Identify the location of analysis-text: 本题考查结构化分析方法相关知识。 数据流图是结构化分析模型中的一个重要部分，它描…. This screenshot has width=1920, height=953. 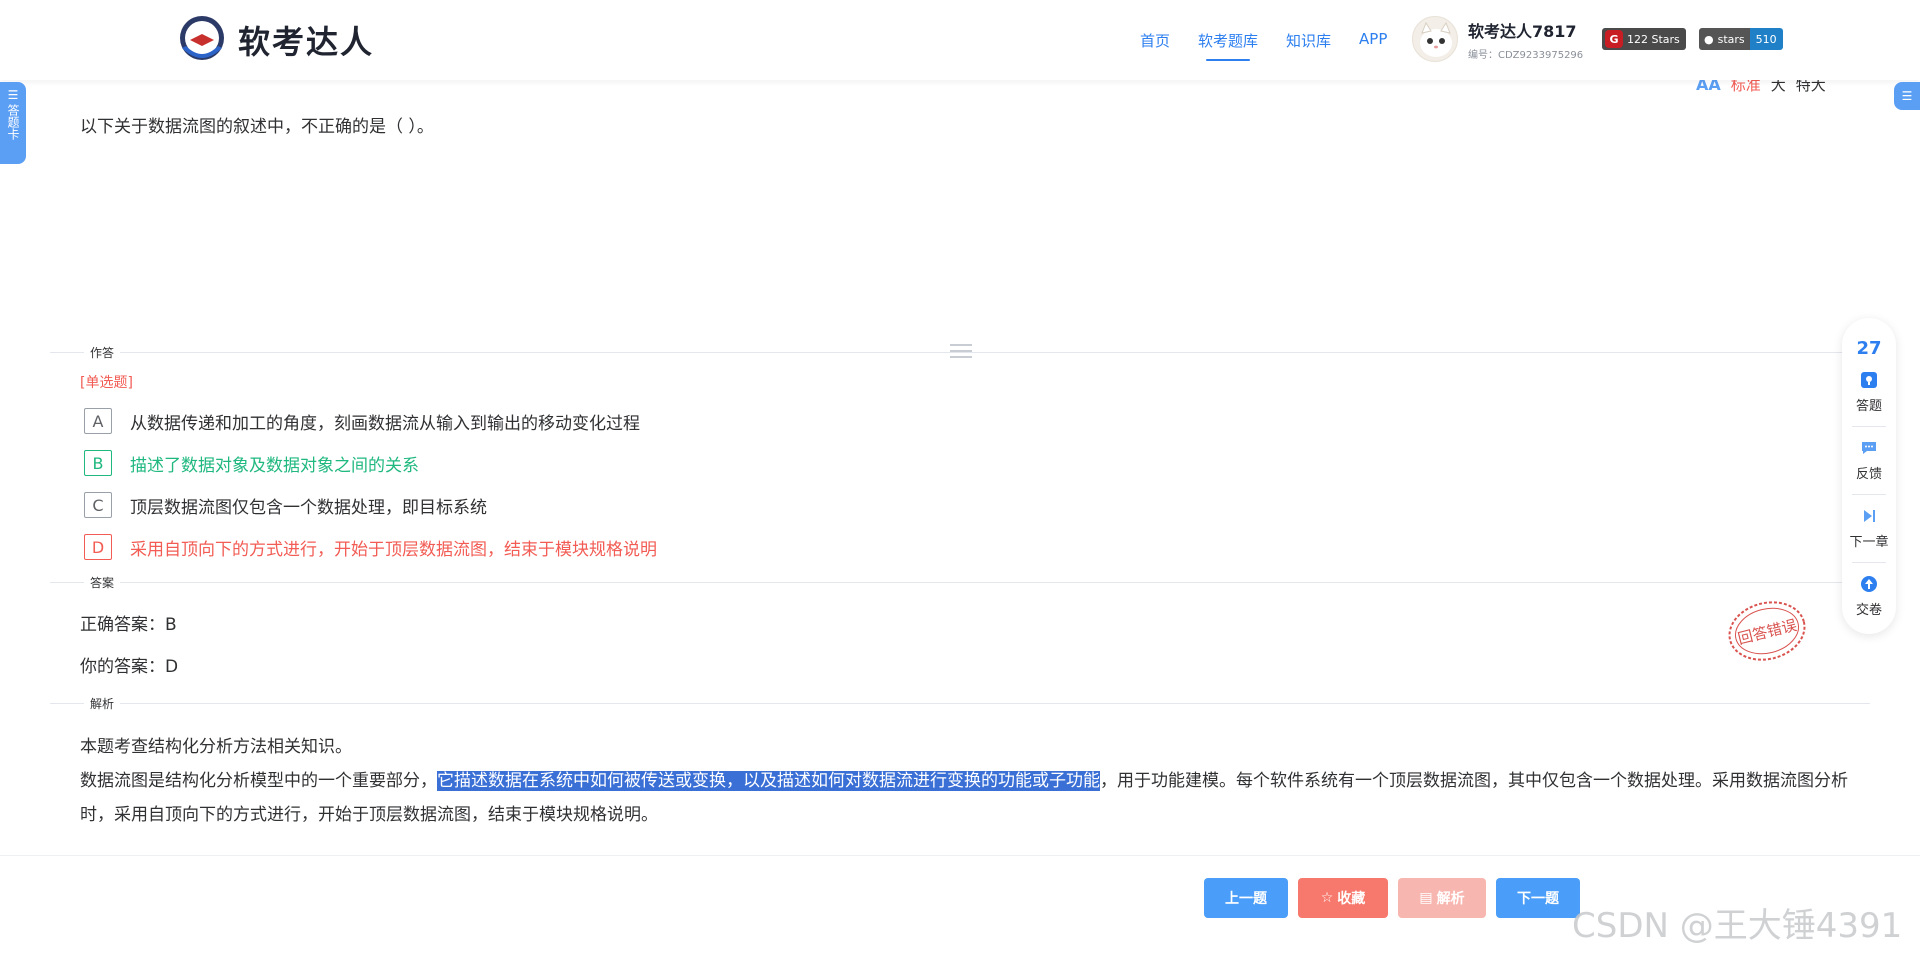
(965, 781).